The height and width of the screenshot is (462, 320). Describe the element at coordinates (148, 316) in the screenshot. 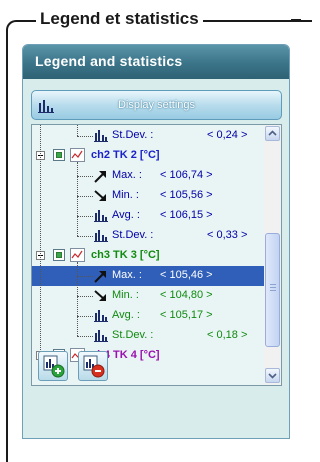

I see `stat-row: Avg. : < 105,17 >` at that location.